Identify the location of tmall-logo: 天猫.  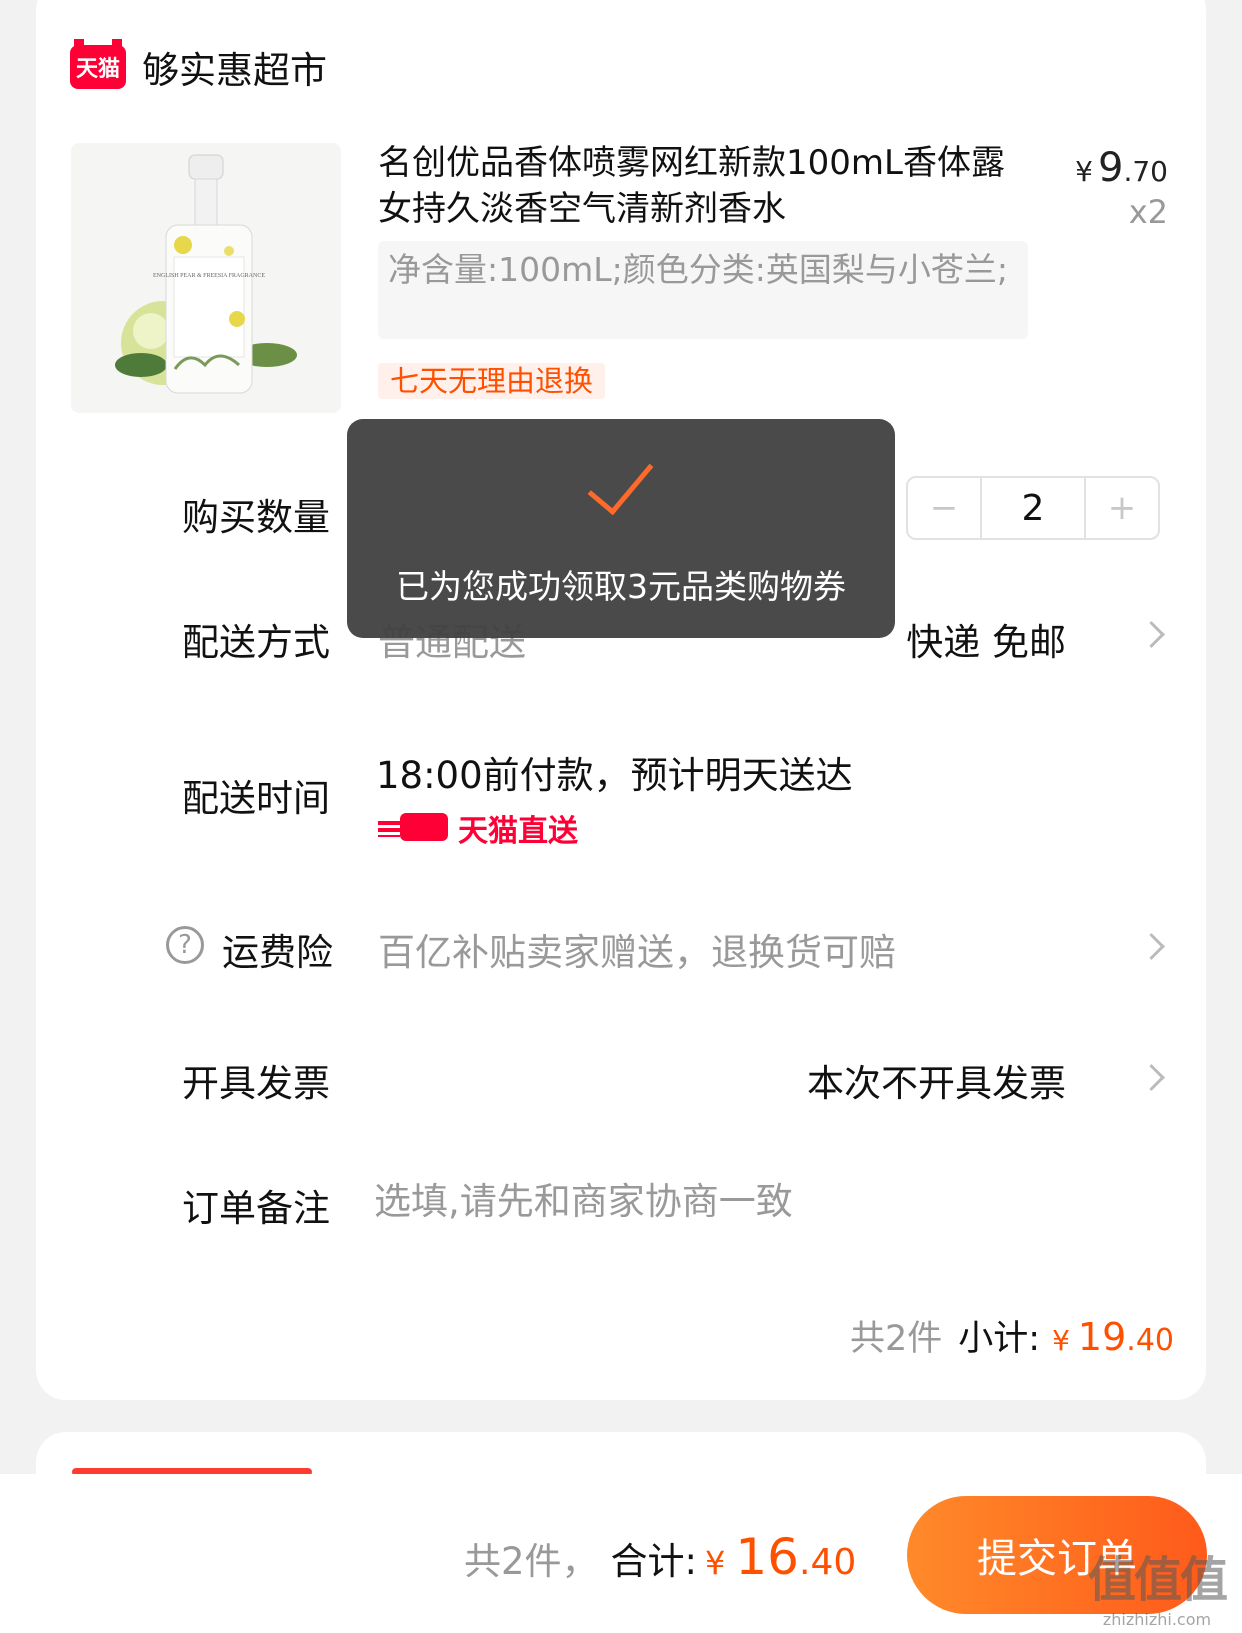
(98, 64).